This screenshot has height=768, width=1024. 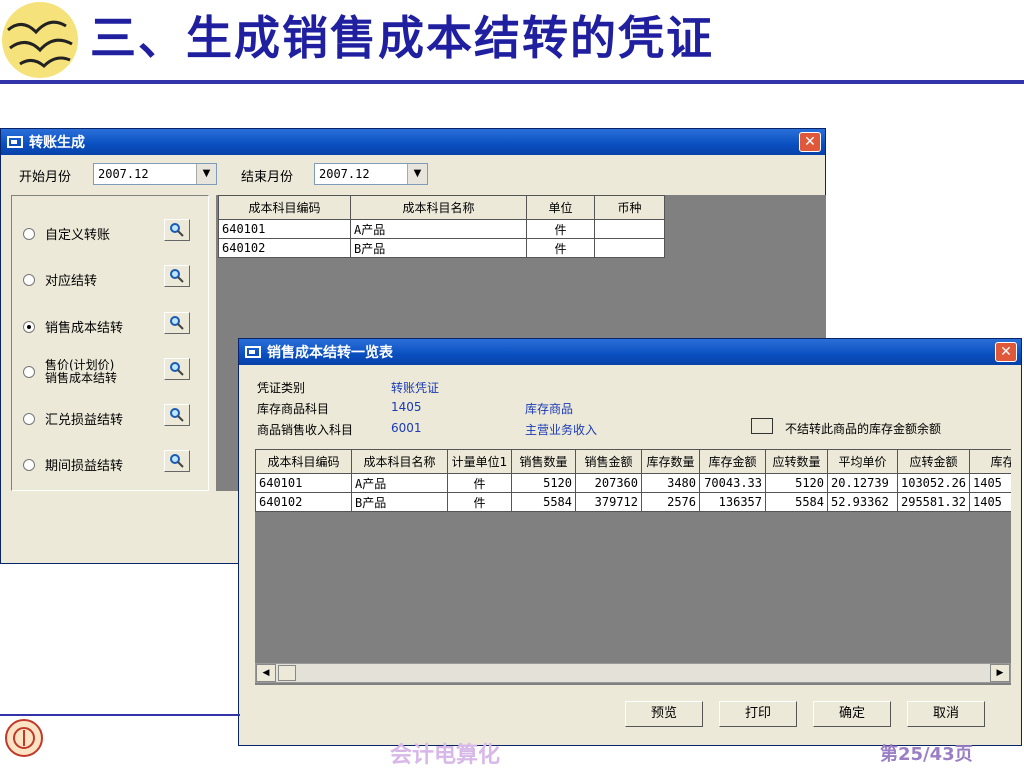 What do you see at coordinates (933, 483) in the screenshot?
I see `table-cell: 103052.26` at bounding box center [933, 483].